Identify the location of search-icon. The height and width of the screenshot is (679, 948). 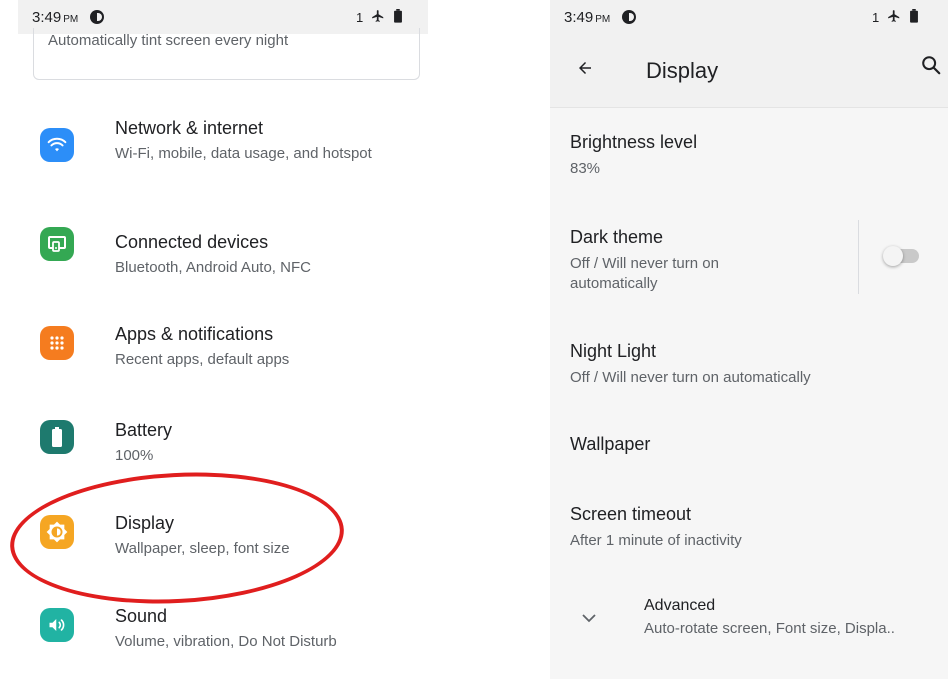
(931, 67).